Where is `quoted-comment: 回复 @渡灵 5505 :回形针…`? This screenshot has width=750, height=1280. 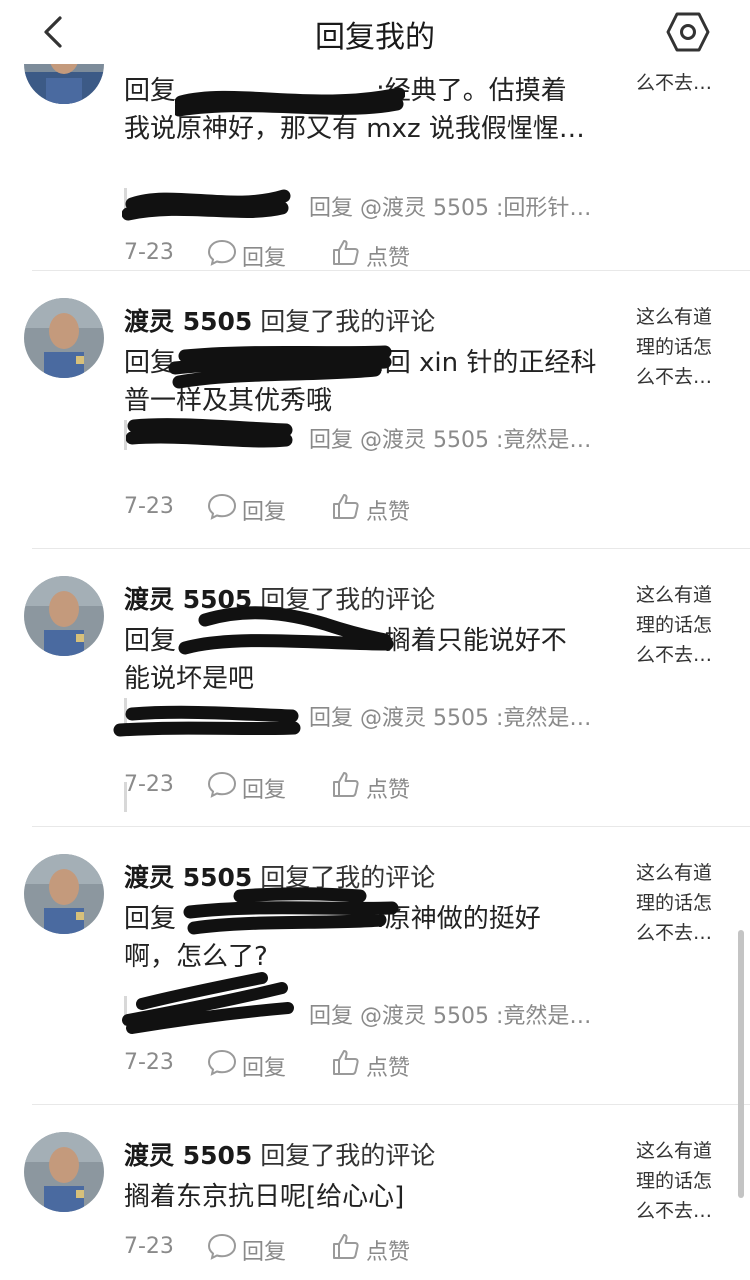 quoted-comment: 回复 @渡灵 5505 :回形针… is located at coordinates (369, 204).